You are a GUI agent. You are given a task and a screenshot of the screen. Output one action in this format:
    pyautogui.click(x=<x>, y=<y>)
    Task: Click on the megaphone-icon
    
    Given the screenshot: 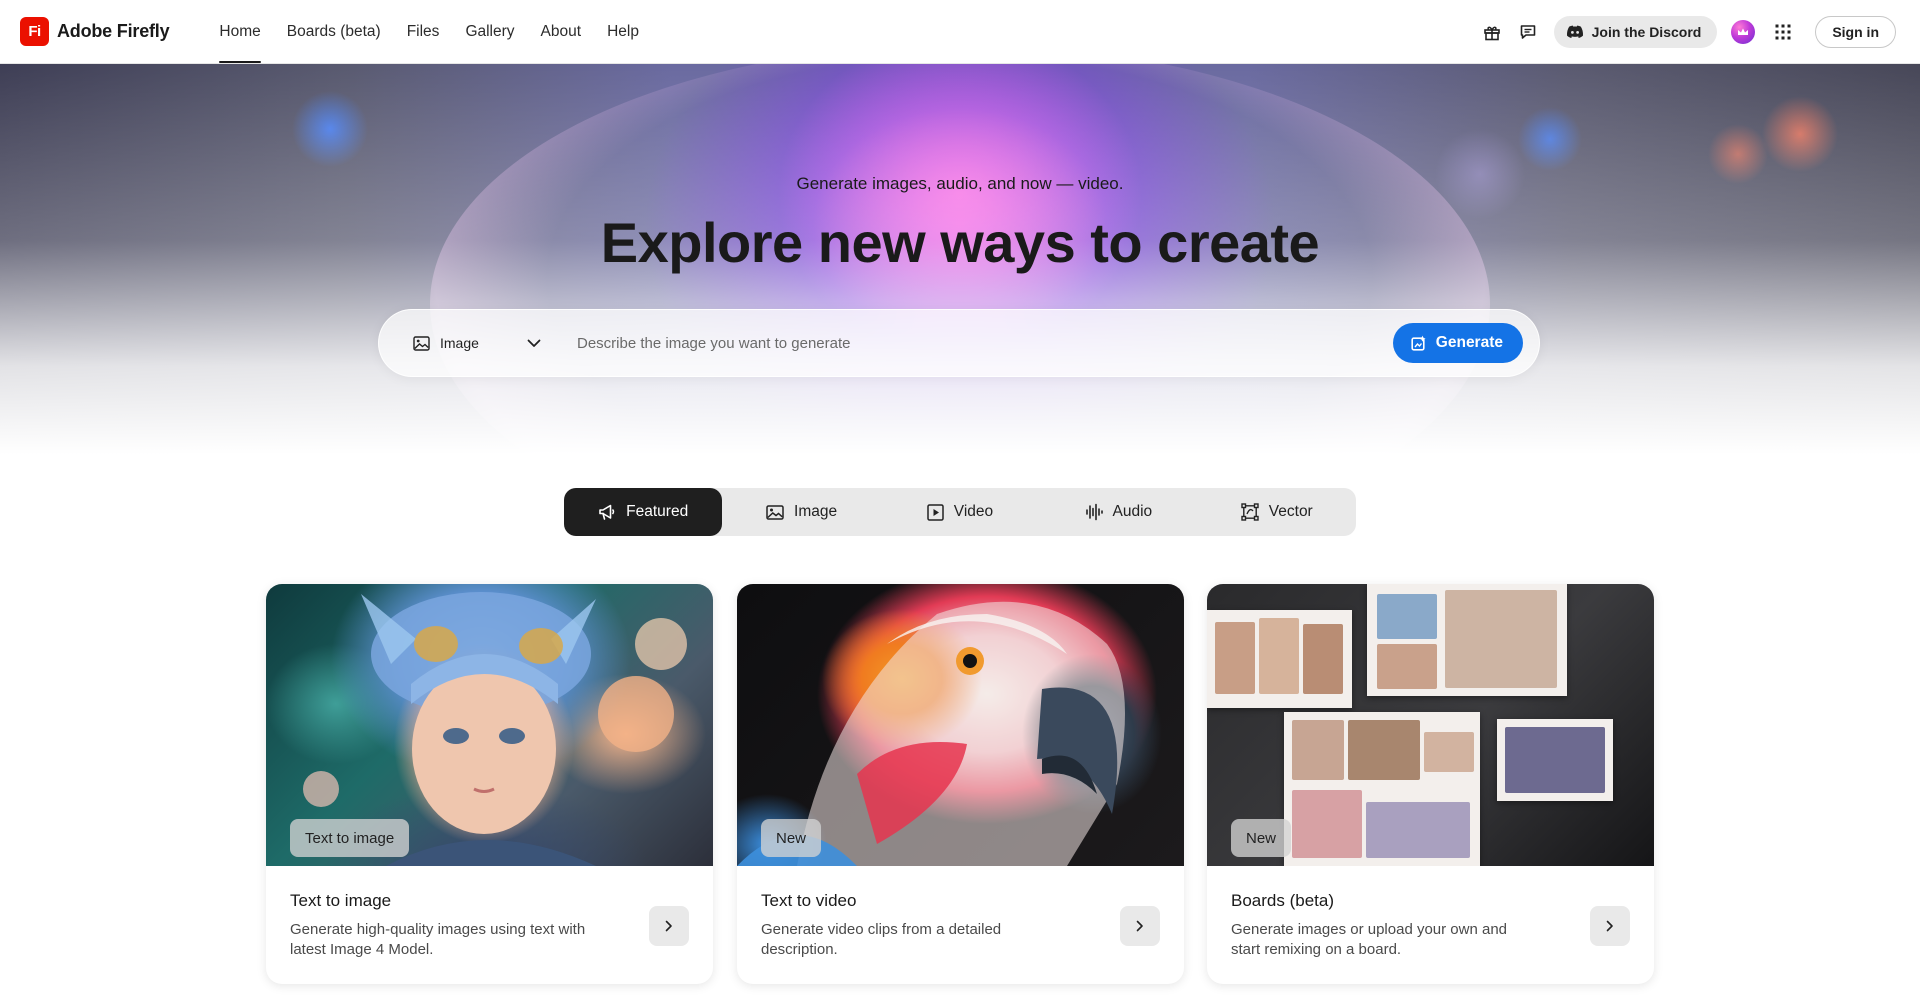 What is the action you would take?
    pyautogui.click(x=607, y=512)
    